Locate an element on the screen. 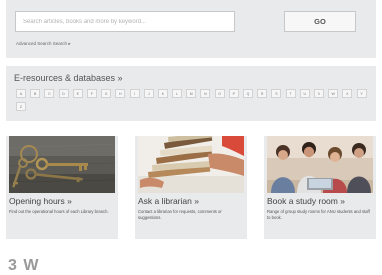 The height and width of the screenshot is (275, 382). caret-right-icon: ▸ is located at coordinates (69, 43).